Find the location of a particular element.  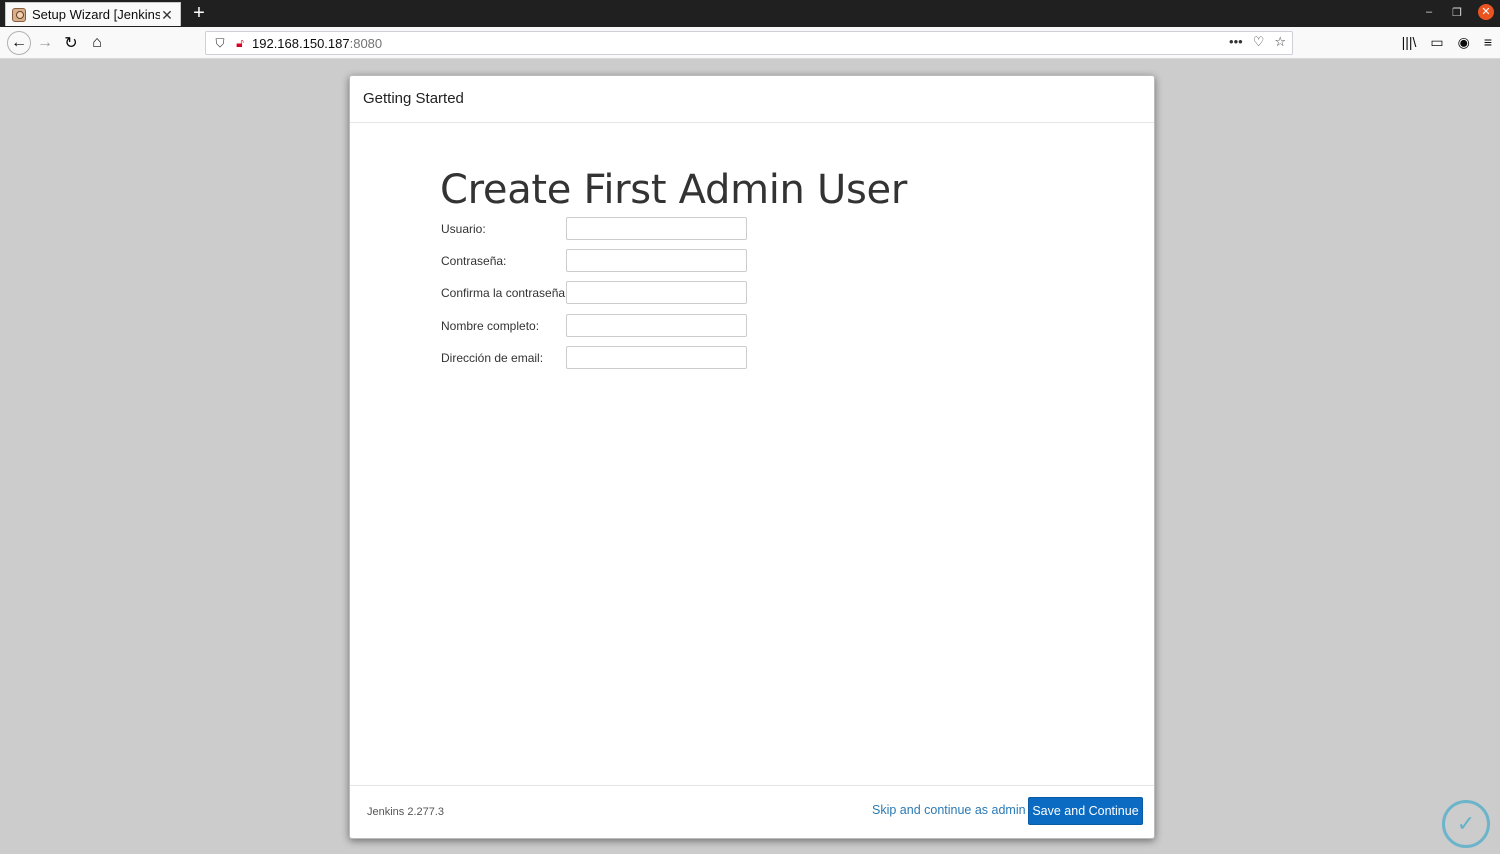

reload-icon: ↻ is located at coordinates (71, 43).